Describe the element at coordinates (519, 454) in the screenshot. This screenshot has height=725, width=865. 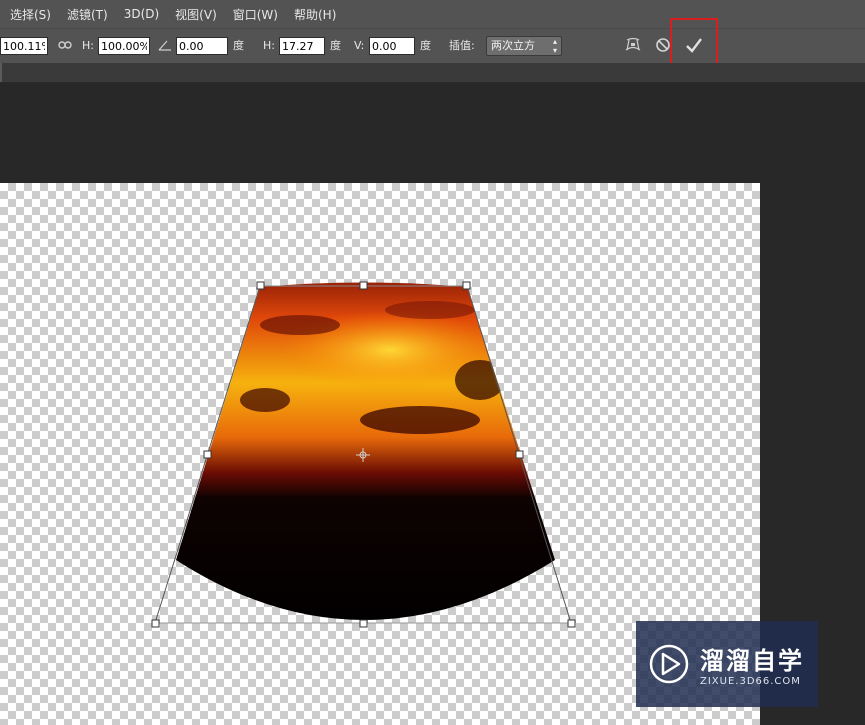
I see `handle-middle-right` at that location.